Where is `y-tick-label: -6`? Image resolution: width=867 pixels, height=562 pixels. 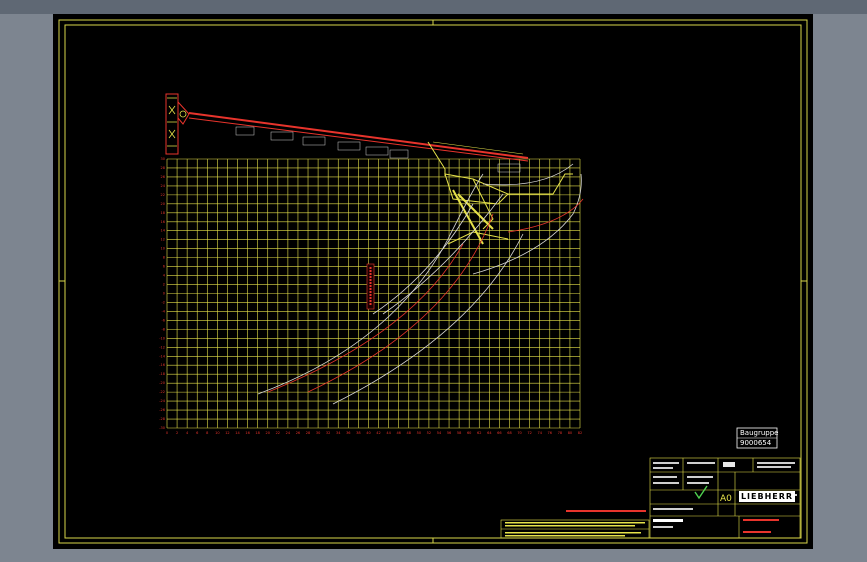 y-tick-label: -6 is located at coordinates (164, 320).